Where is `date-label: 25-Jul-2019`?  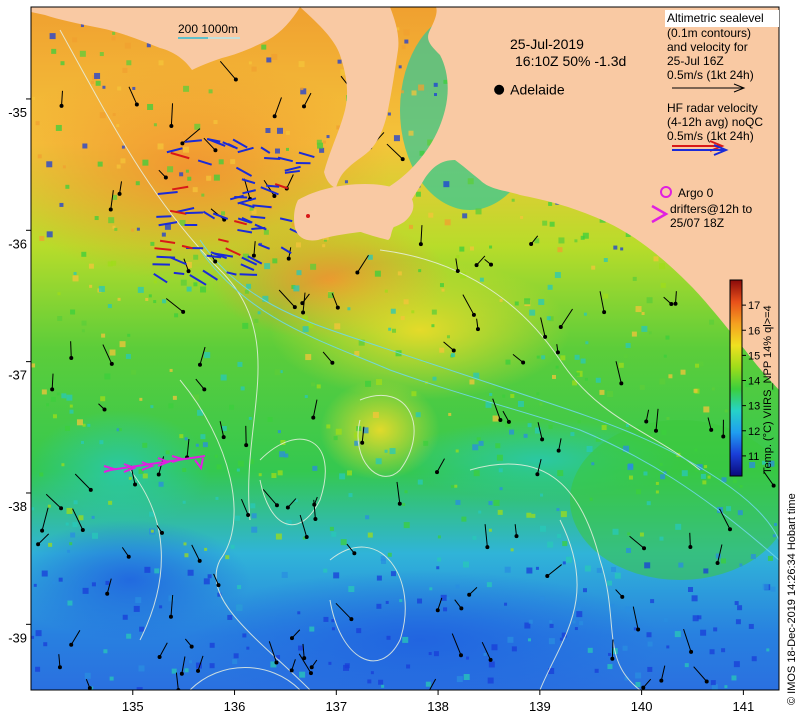 date-label: 25-Jul-2019 is located at coordinates (547, 44).